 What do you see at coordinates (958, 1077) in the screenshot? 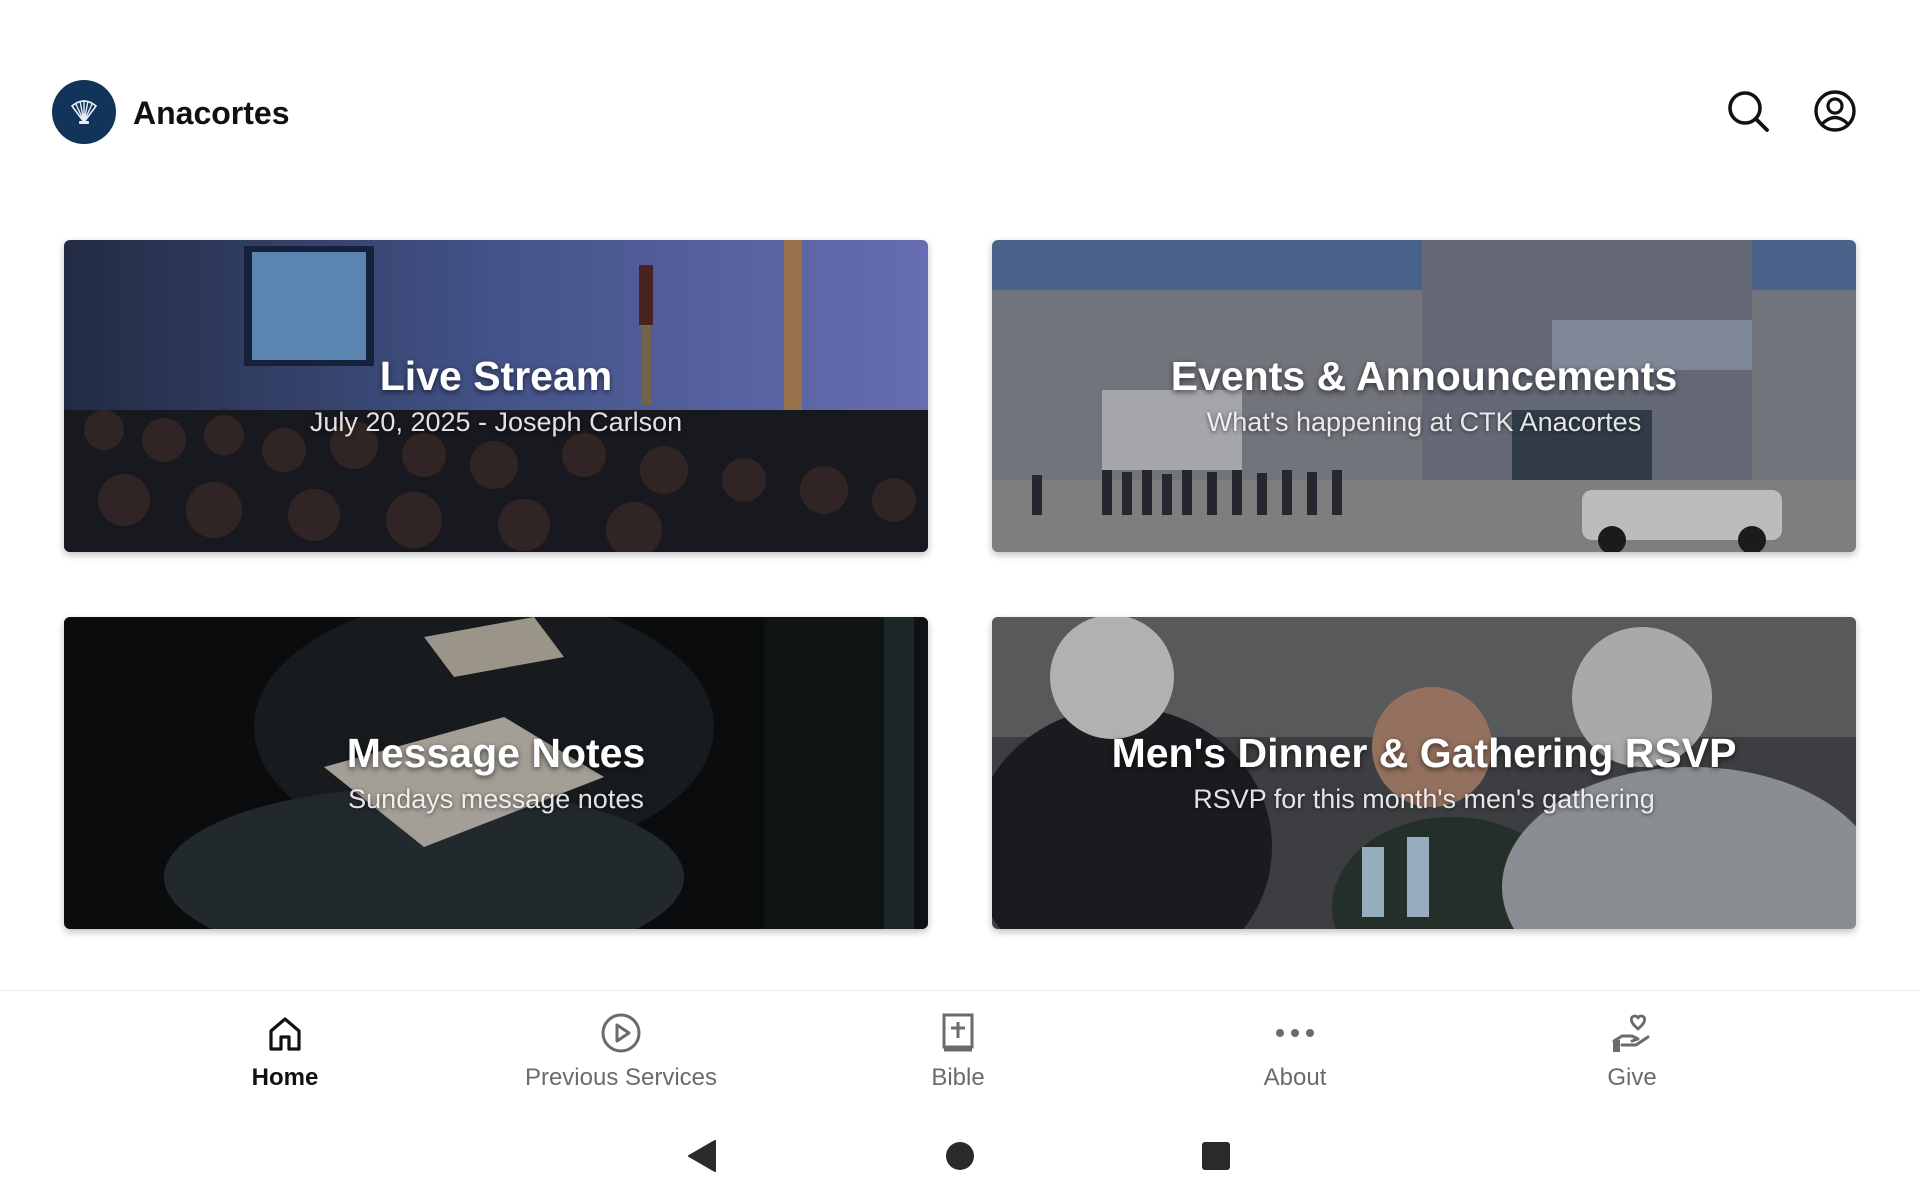
I see `nav-label-bible: Bible` at bounding box center [958, 1077].